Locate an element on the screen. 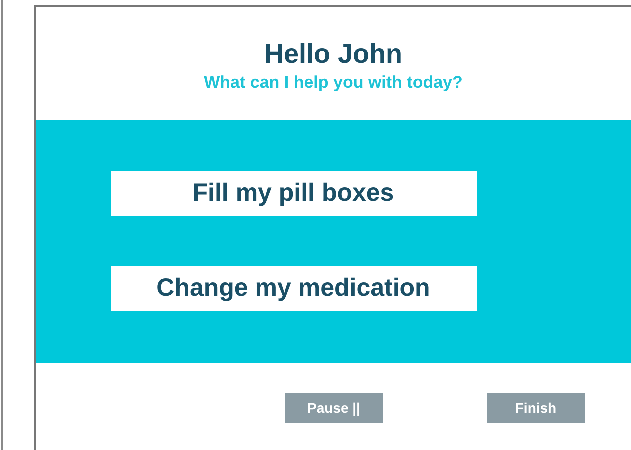 This screenshot has height=450, width=631. greeting-title: Hello John is located at coordinates (333, 54).